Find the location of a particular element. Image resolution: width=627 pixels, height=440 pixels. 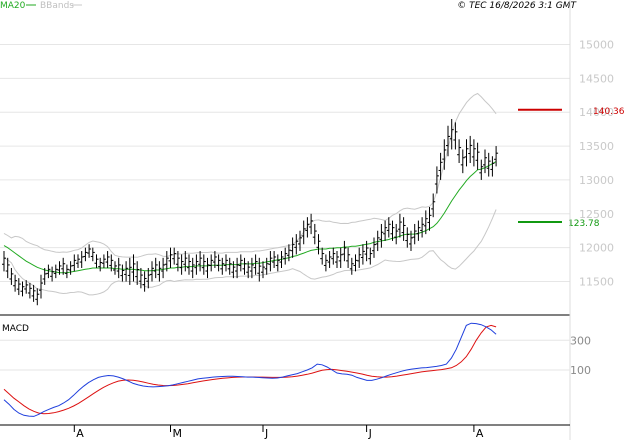

price-tick-label: 14500 is located at coordinates (596, 78).